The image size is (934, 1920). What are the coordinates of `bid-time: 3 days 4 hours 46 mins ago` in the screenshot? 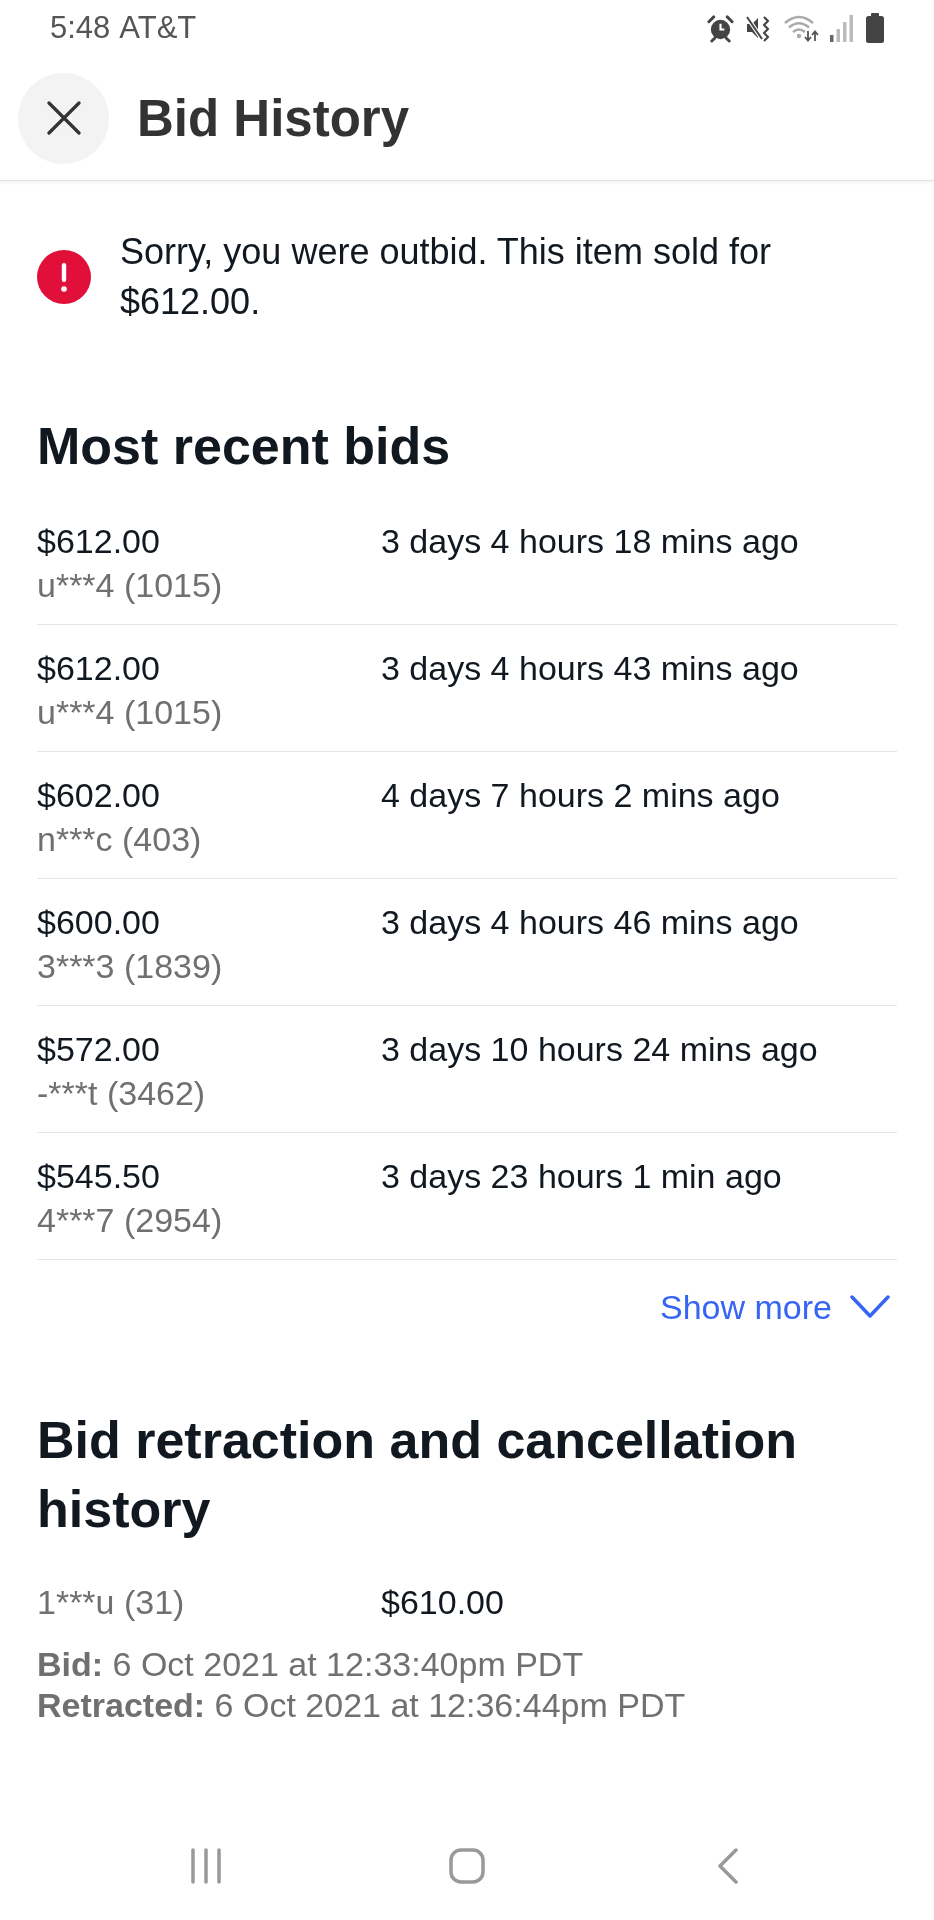 It's located at (590, 922).